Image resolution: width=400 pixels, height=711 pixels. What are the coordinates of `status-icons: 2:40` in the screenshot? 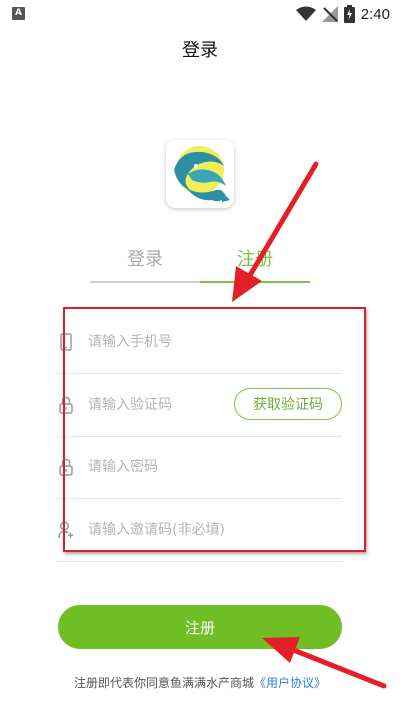 It's located at (342, 14).